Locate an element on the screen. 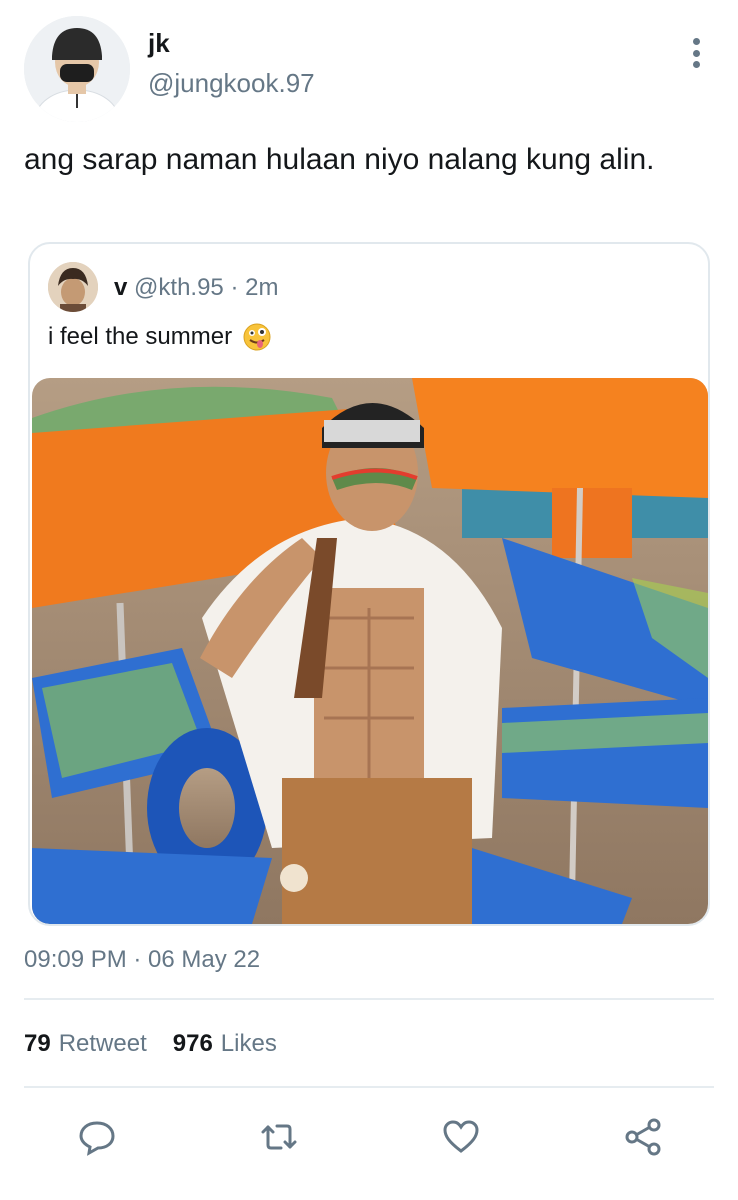 The width and height of the screenshot is (738, 1200). zany-face-icon is located at coordinates (257, 337).